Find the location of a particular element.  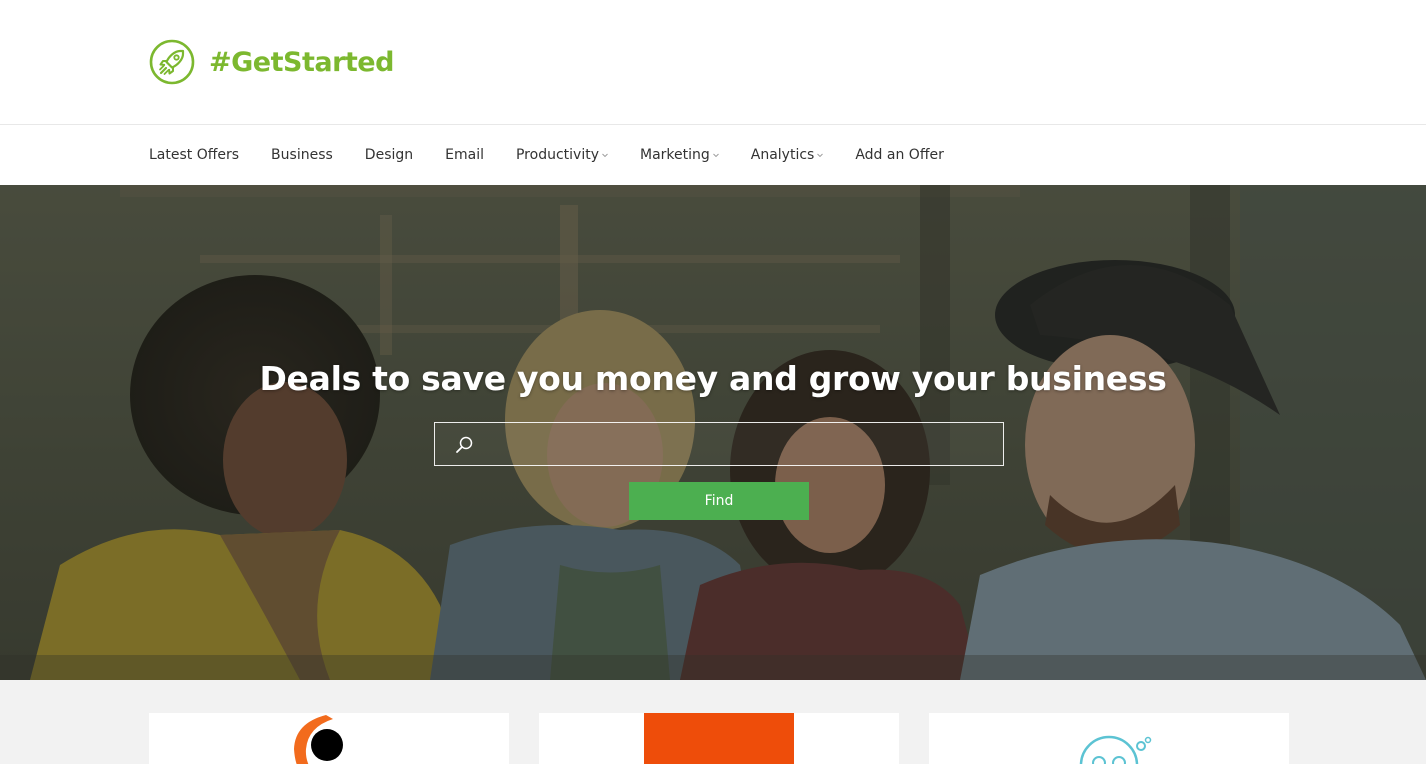

nav-item-add-an-offer: Add an Offer is located at coordinates (899, 155).